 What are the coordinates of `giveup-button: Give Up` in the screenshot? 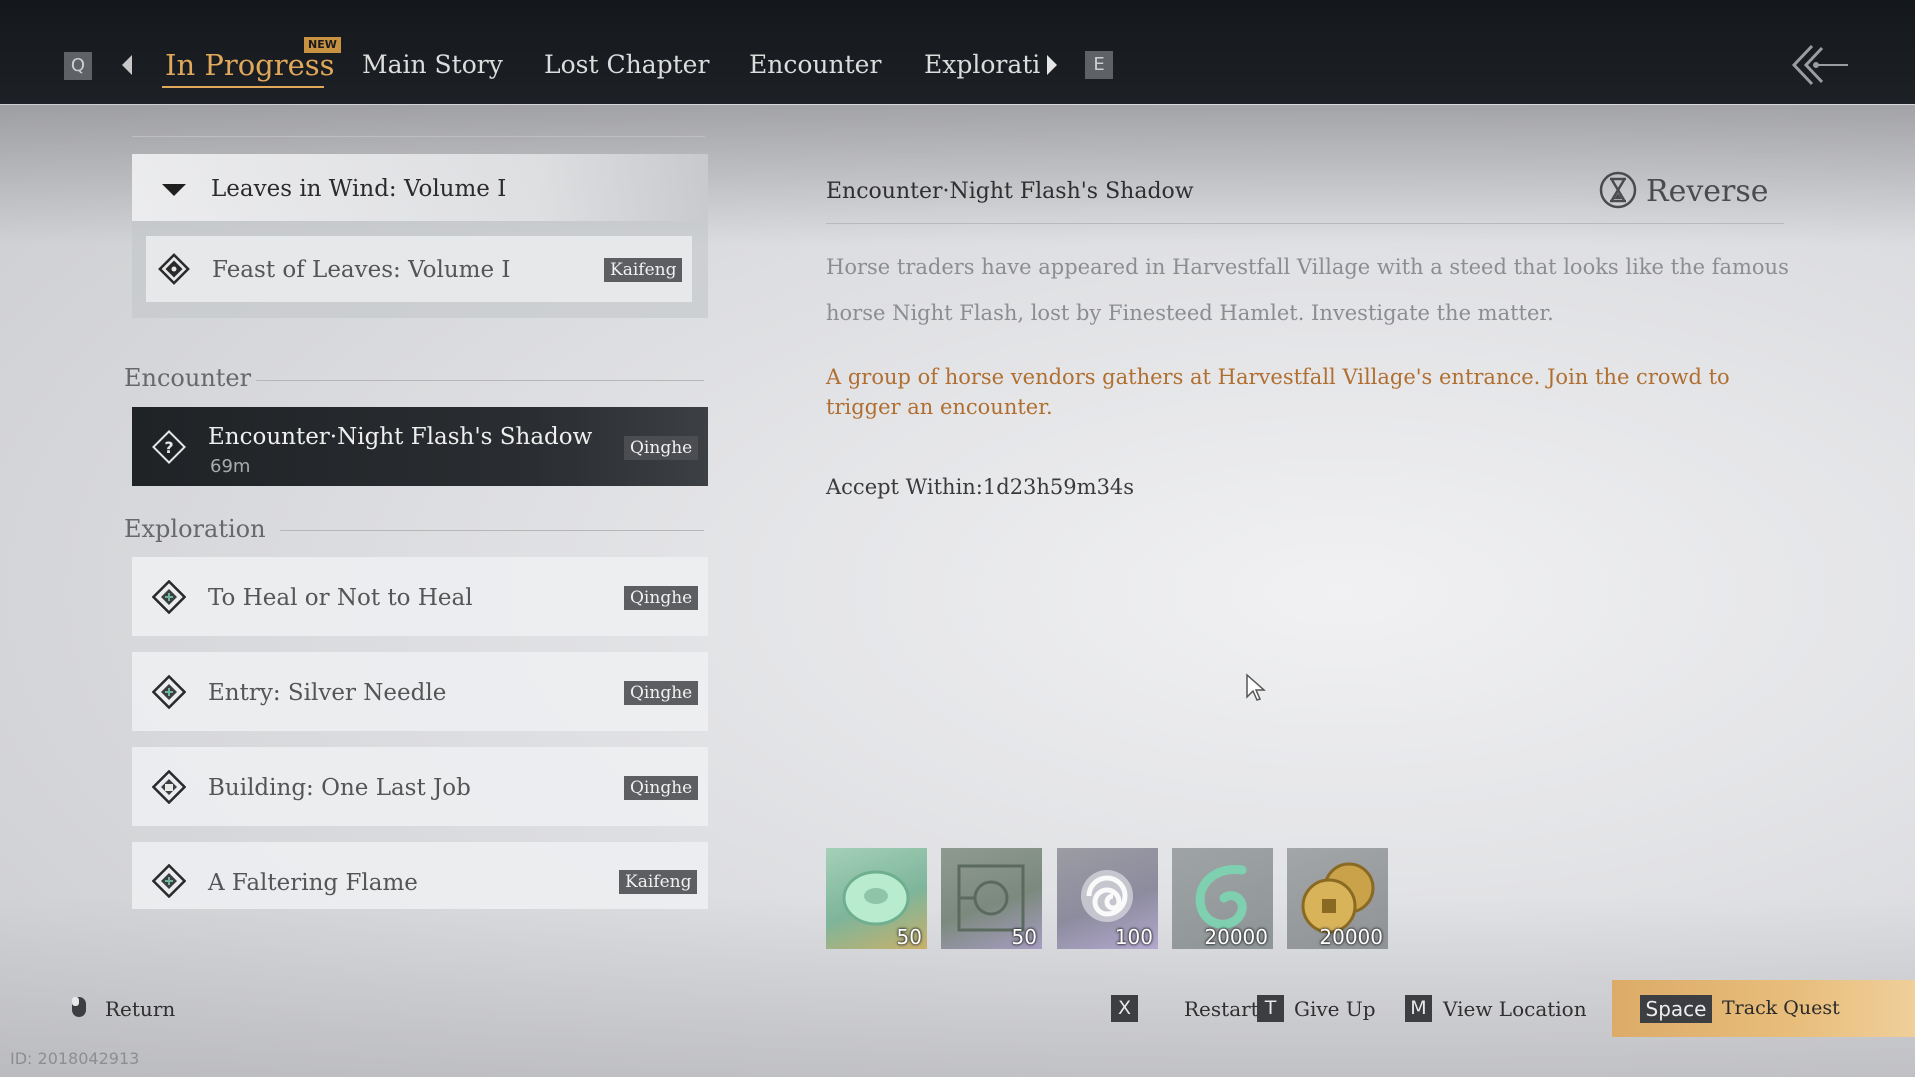 It's located at (1335, 1009).